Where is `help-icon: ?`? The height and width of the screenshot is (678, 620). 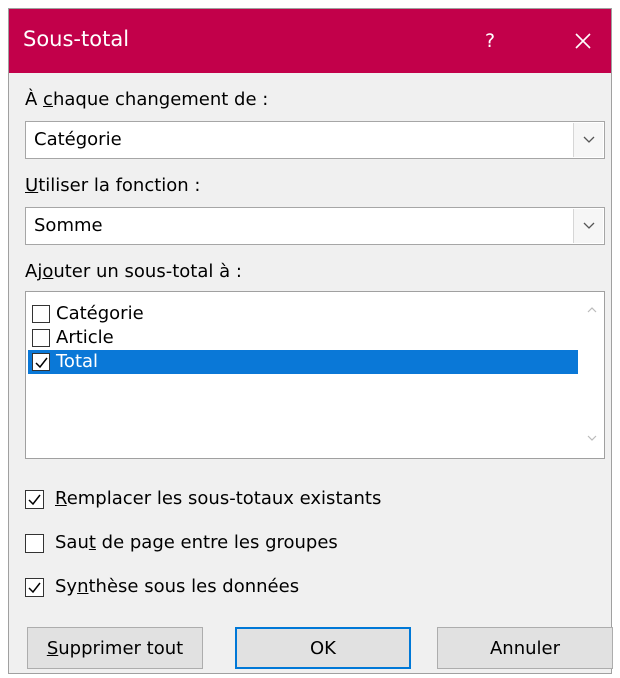
help-icon: ? is located at coordinates (490, 41).